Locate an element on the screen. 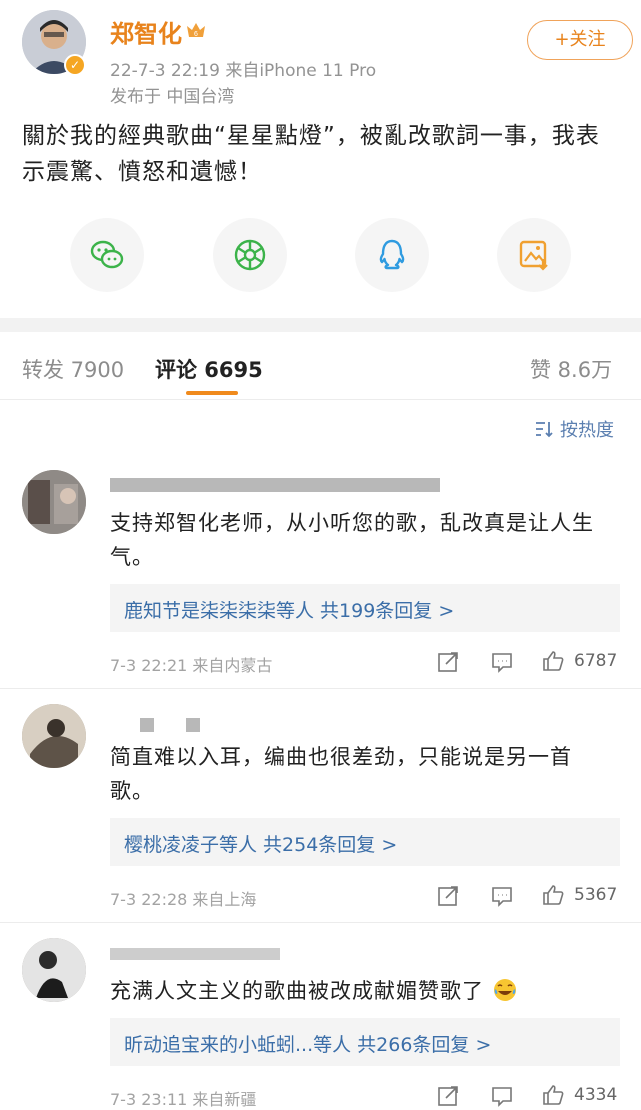  like-count: 5367 is located at coordinates (596, 895).